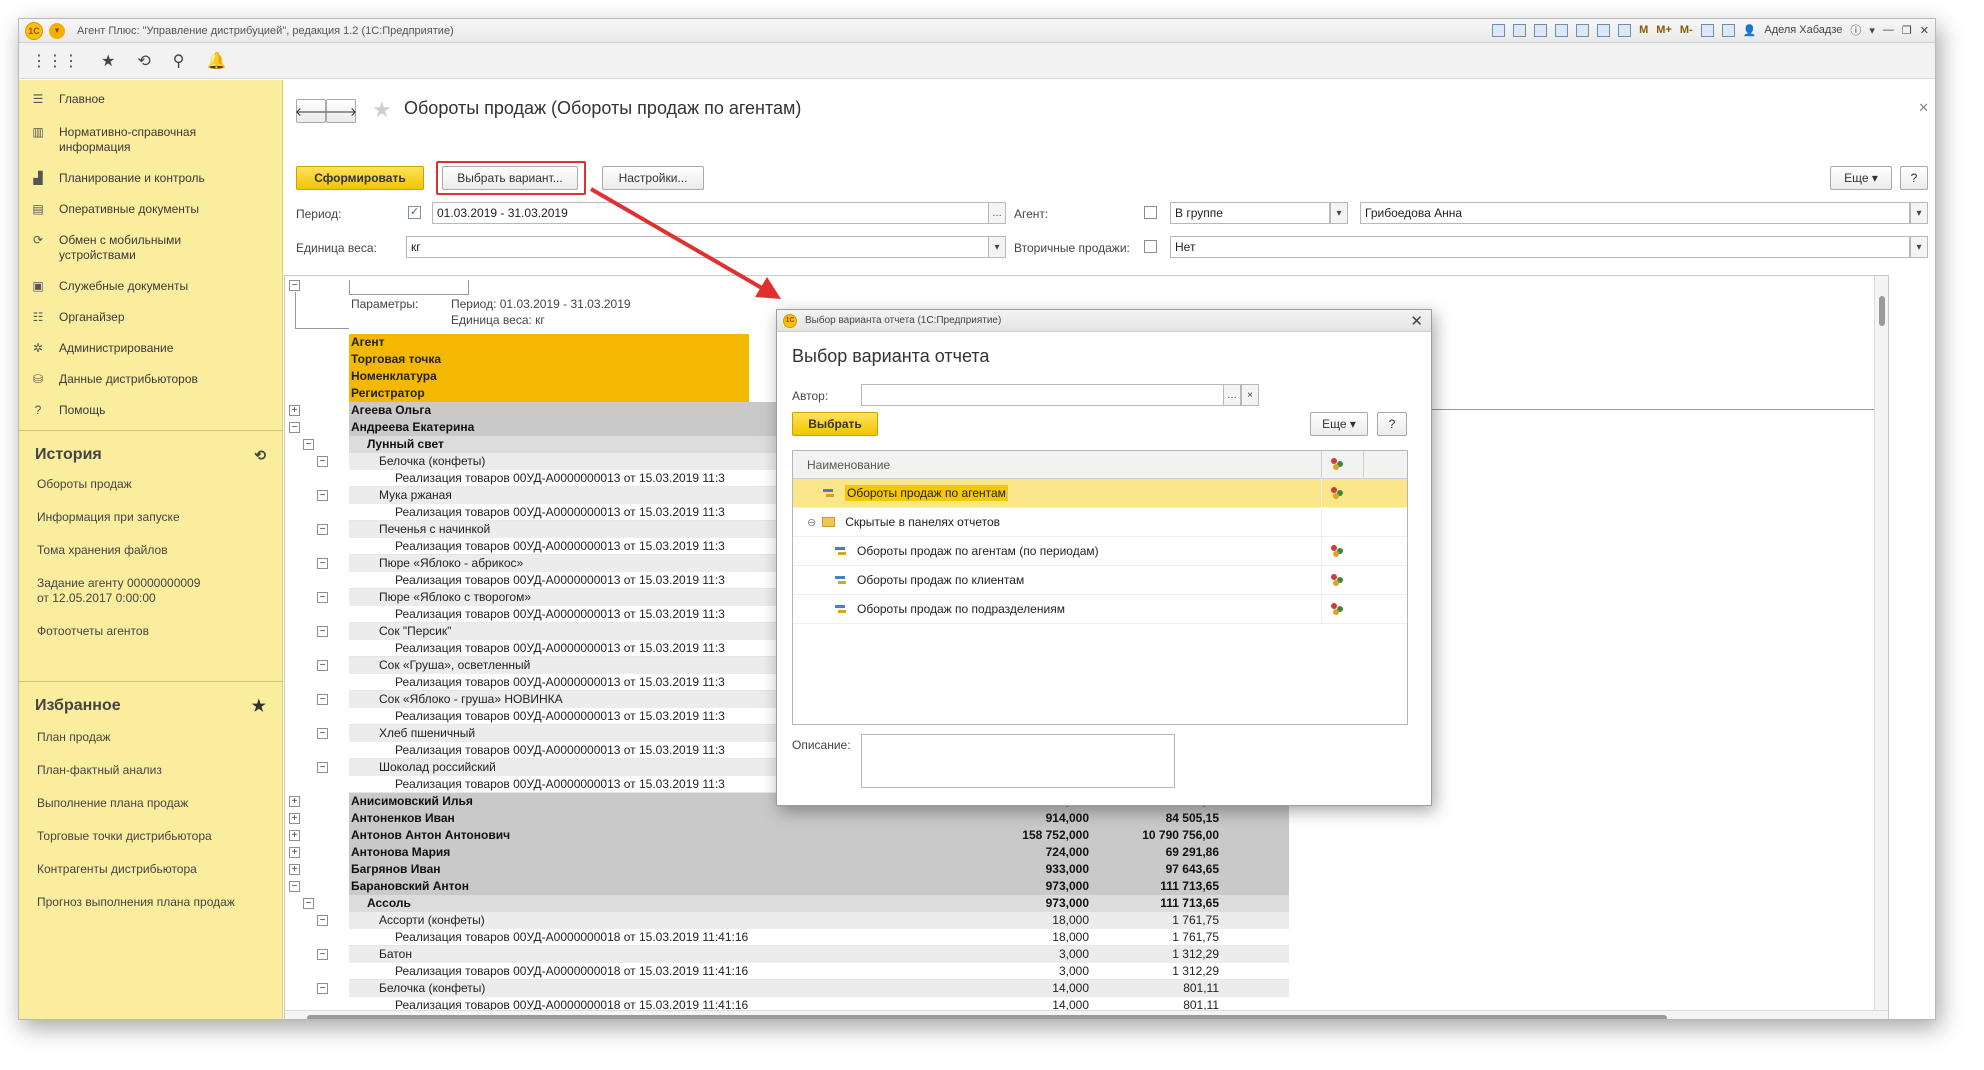 The image size is (1984, 1070). Describe the element at coordinates (294, 285) in the screenshot. I see `params-collapse-toggle: −` at that location.